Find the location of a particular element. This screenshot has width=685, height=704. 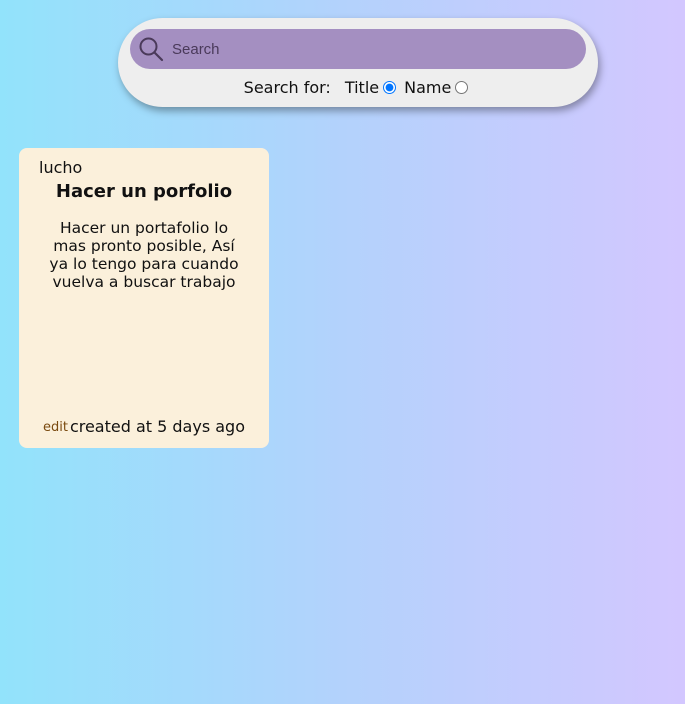

card-created-date: created at 5 days ago is located at coordinates (157, 426).